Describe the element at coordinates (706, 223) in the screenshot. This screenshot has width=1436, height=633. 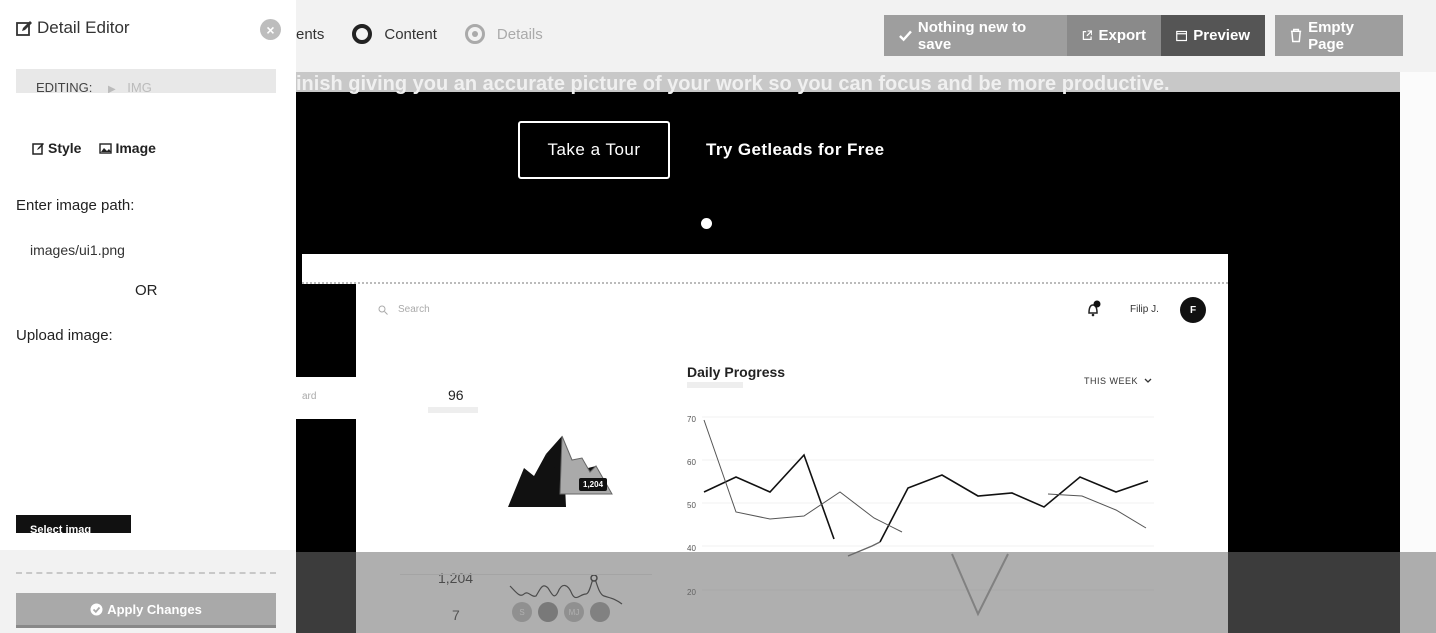
I see `carousel-dot` at that location.